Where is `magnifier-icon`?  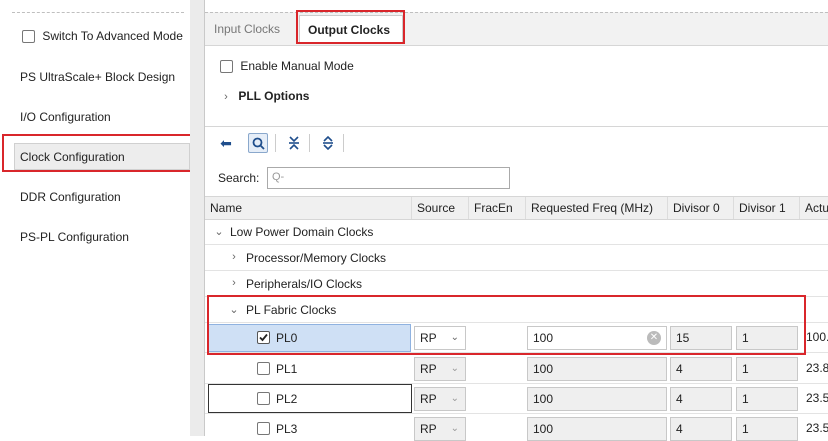 magnifier-icon is located at coordinates (258, 143).